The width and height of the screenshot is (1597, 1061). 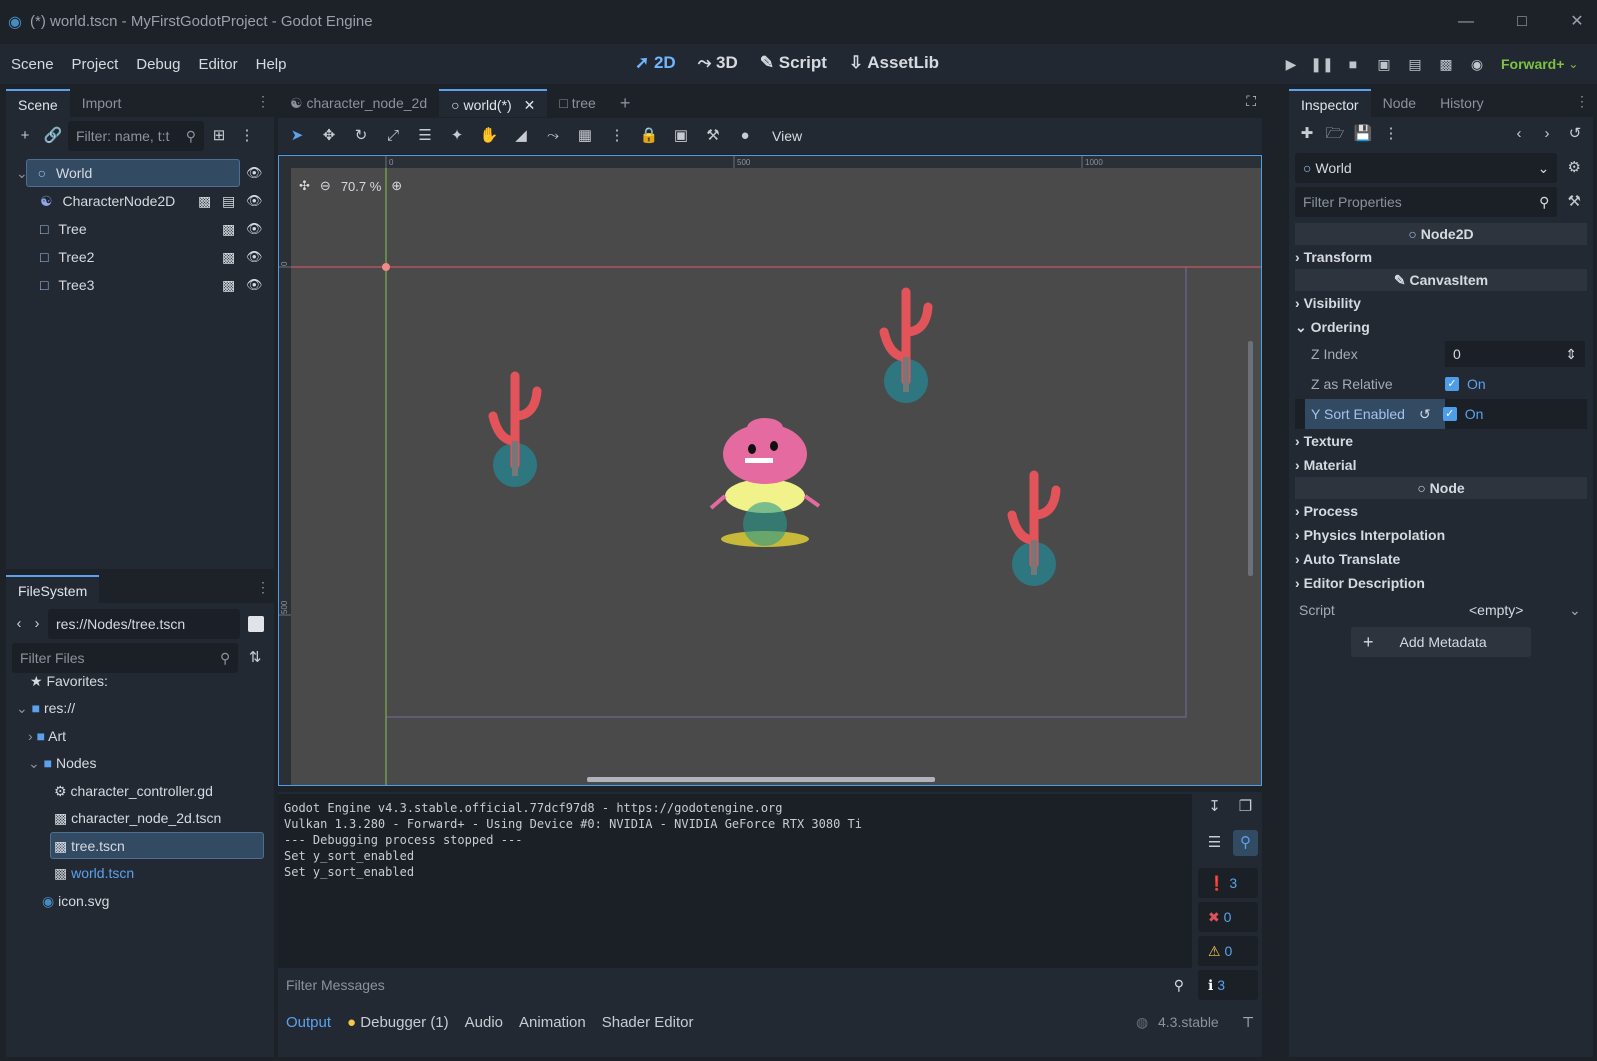 I want to click on tab-import: Import, so click(x=102, y=103).